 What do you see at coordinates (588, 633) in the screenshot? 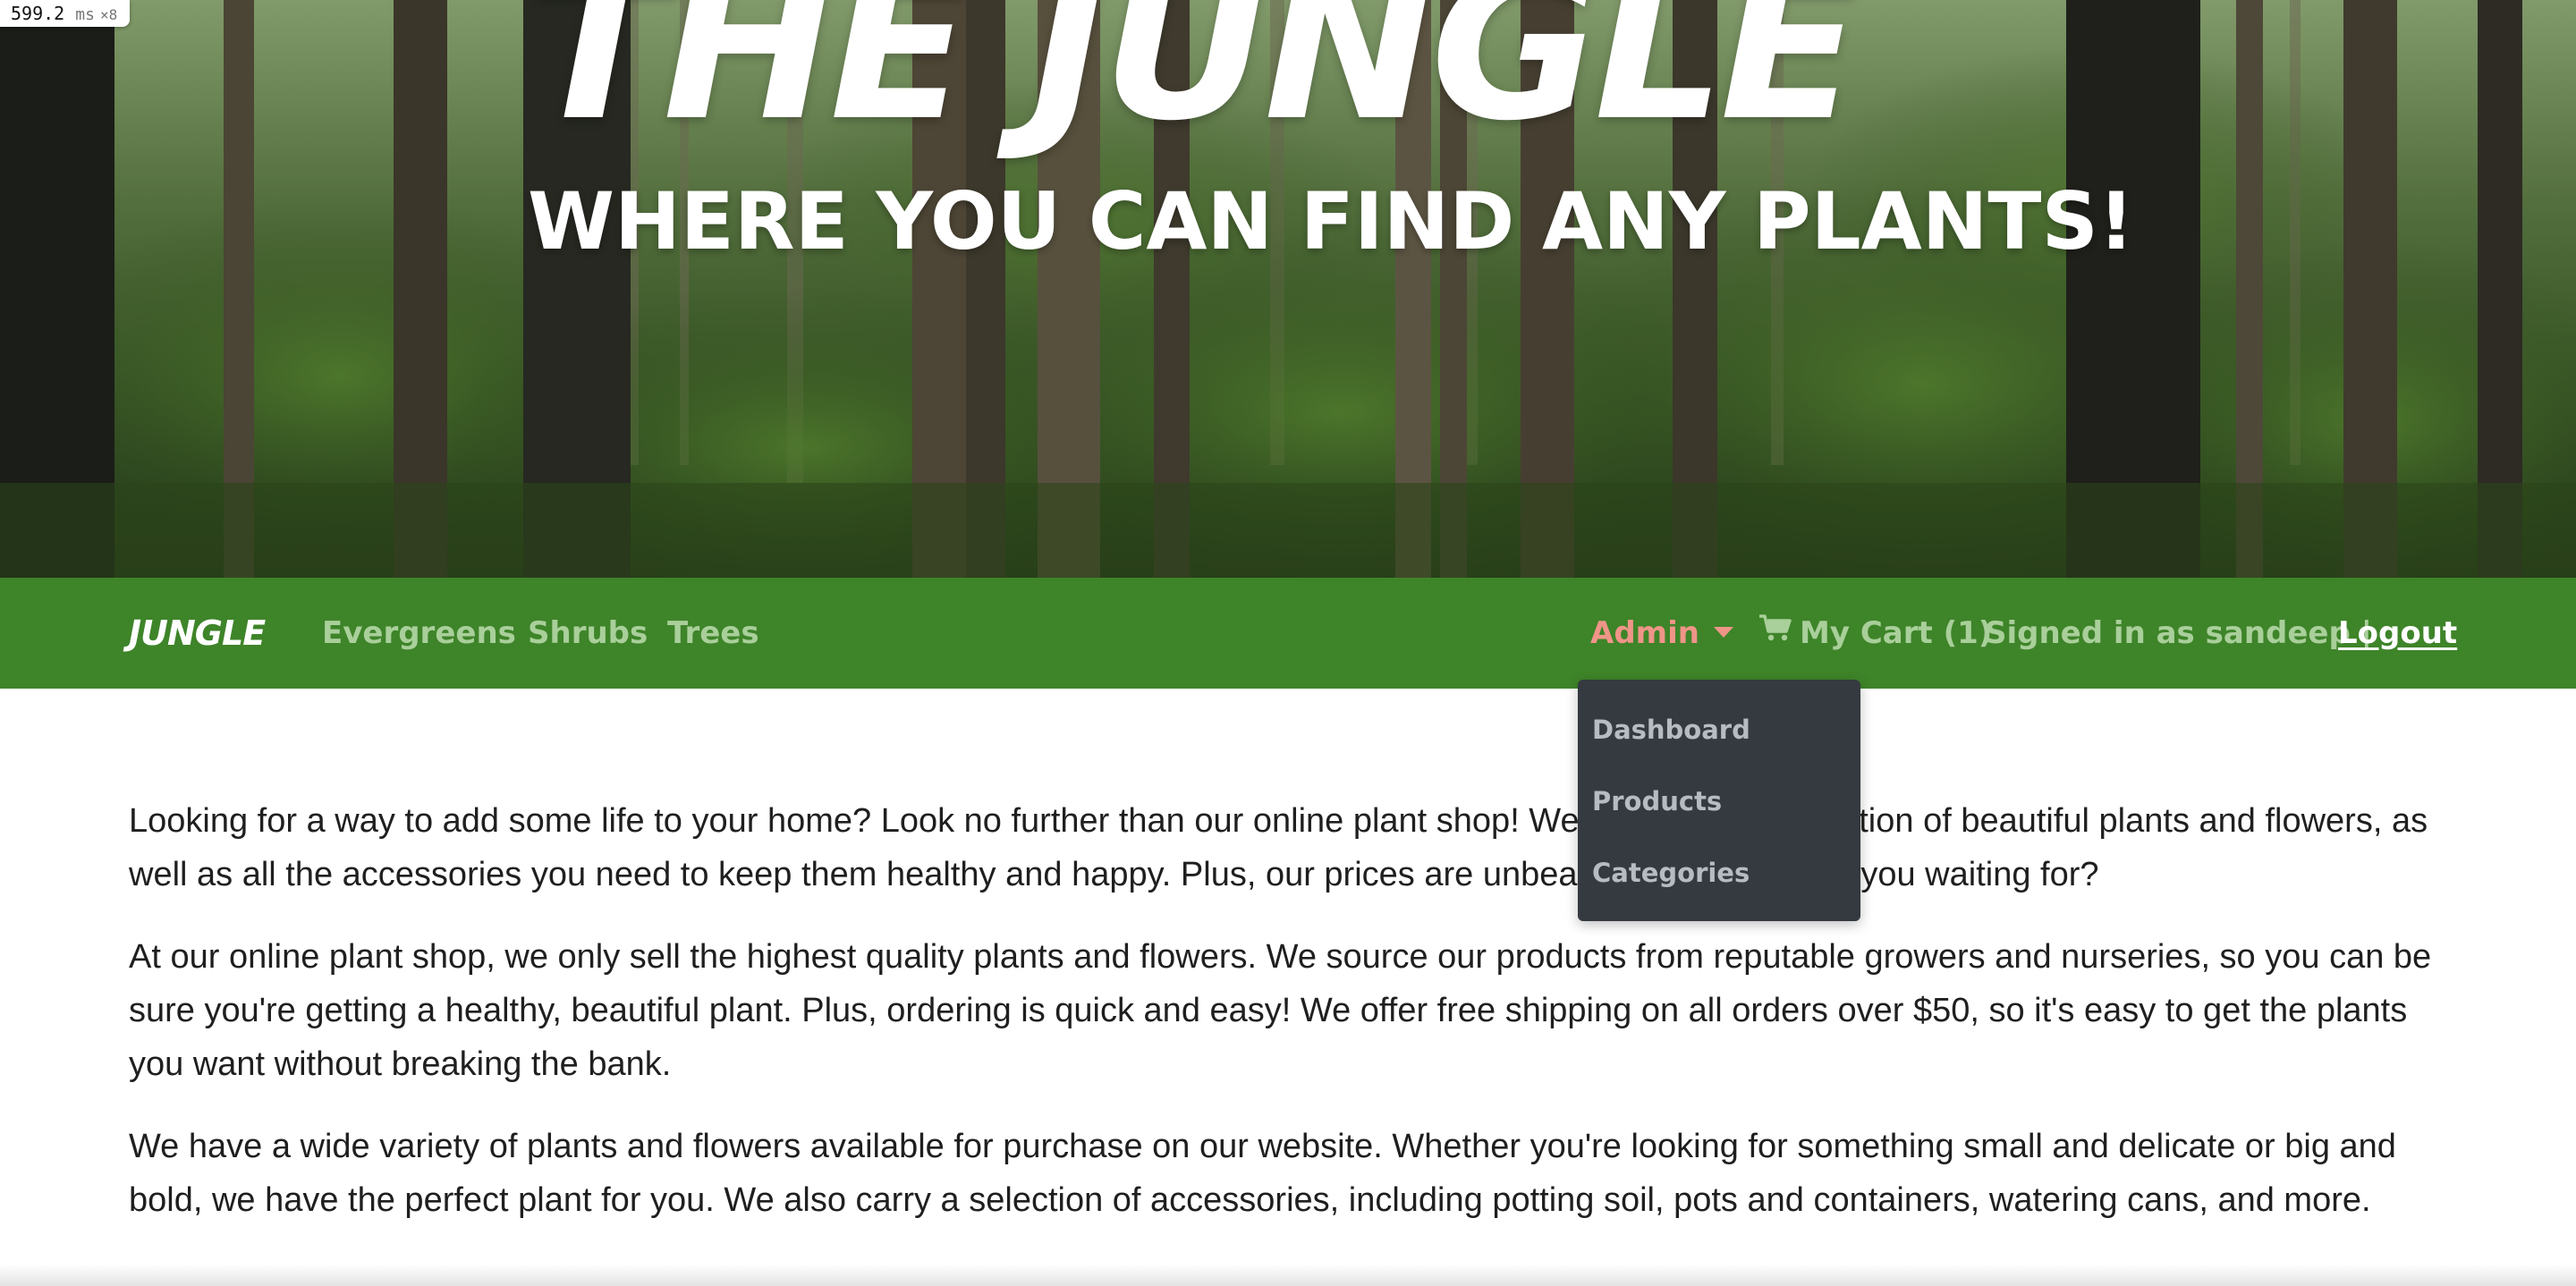
I see `nav-link-shrubs: Shrubs` at bounding box center [588, 633].